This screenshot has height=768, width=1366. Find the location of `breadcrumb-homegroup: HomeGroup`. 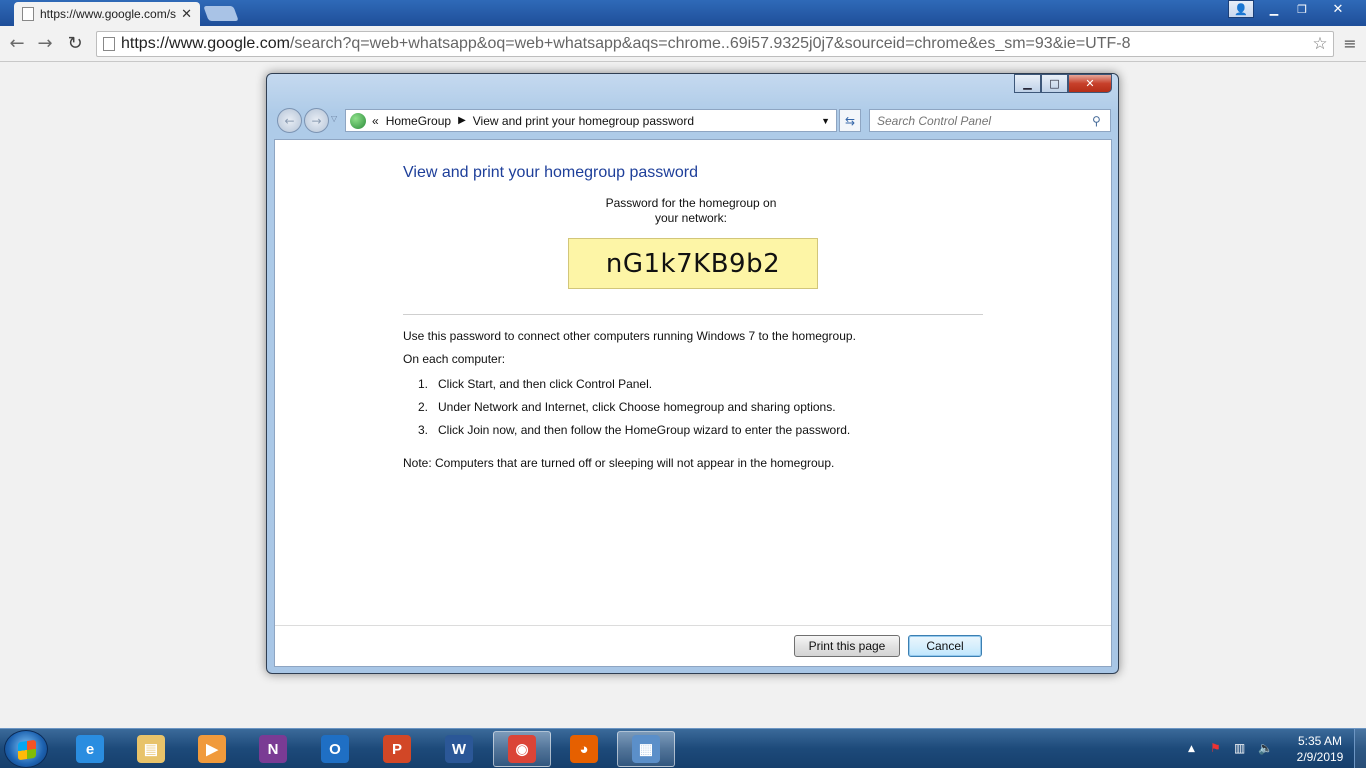

breadcrumb-homegroup: HomeGroup is located at coordinates (418, 121).